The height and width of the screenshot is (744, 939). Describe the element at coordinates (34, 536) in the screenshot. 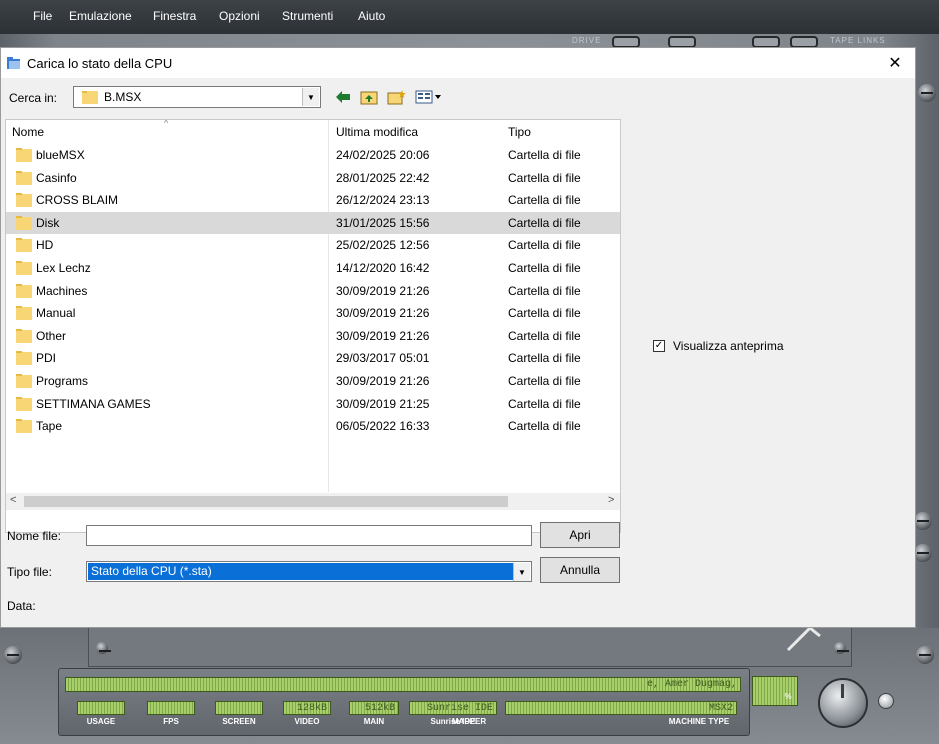

I see `filename-label: Nome file:` at that location.